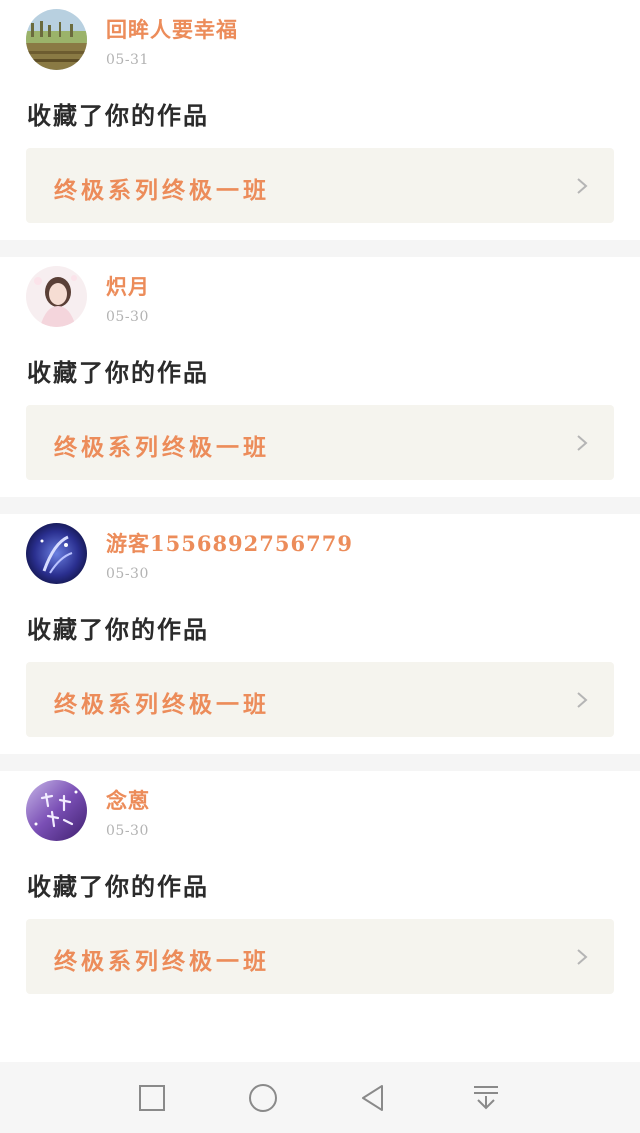 The image size is (640, 1133). I want to click on notification-pull-down-button, so click(486, 1098).